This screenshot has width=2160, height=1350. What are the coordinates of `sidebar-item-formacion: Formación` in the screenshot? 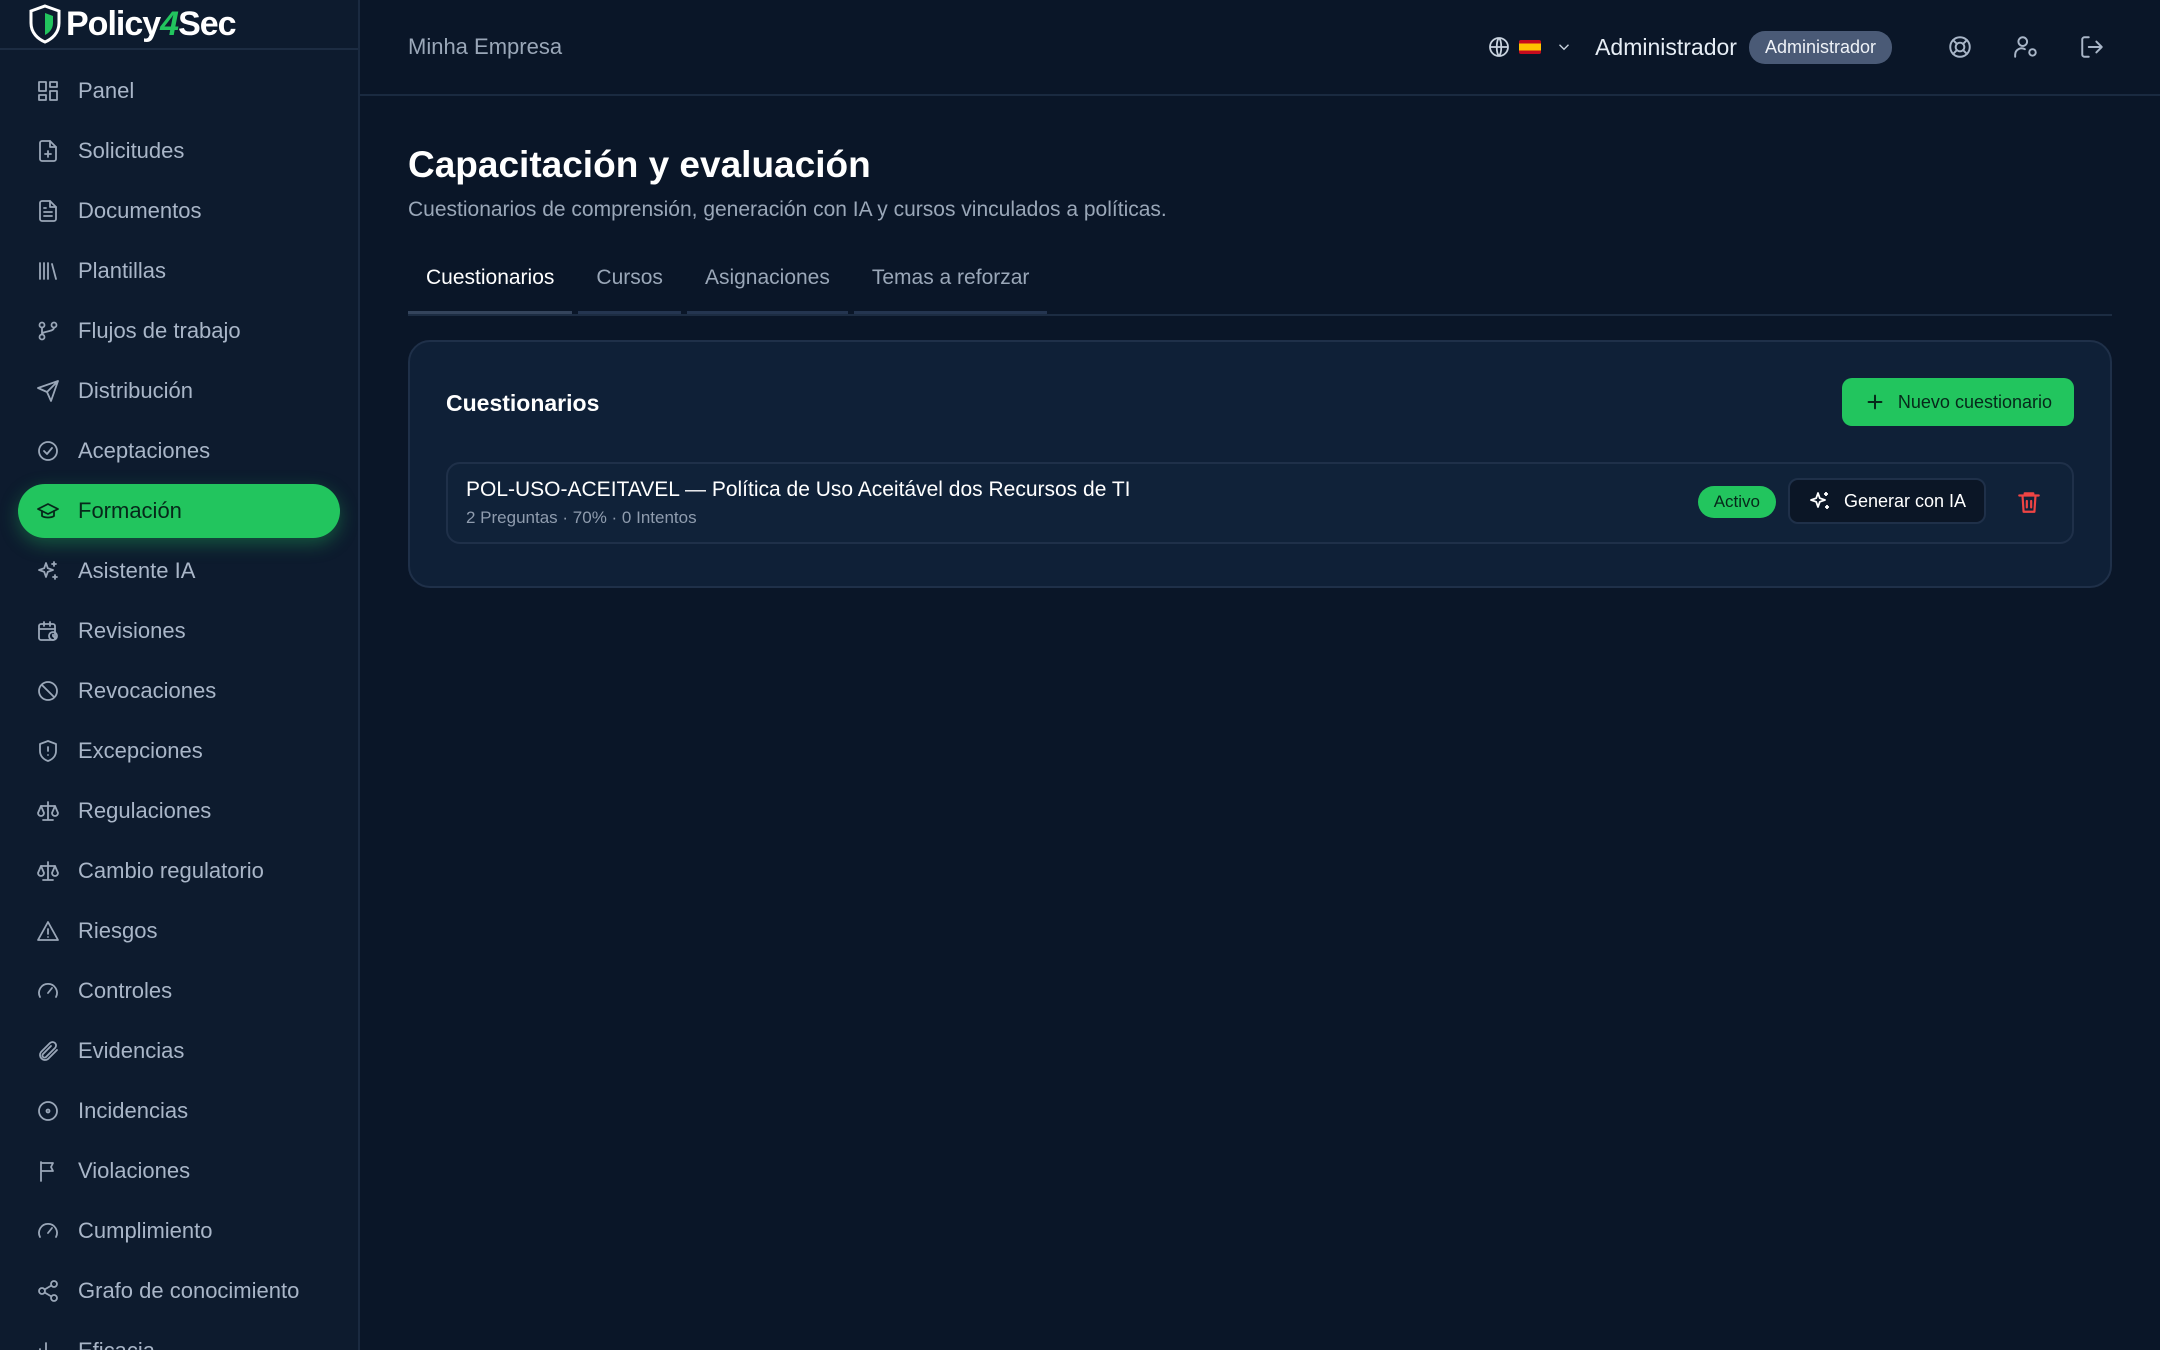 It's located at (179, 511).